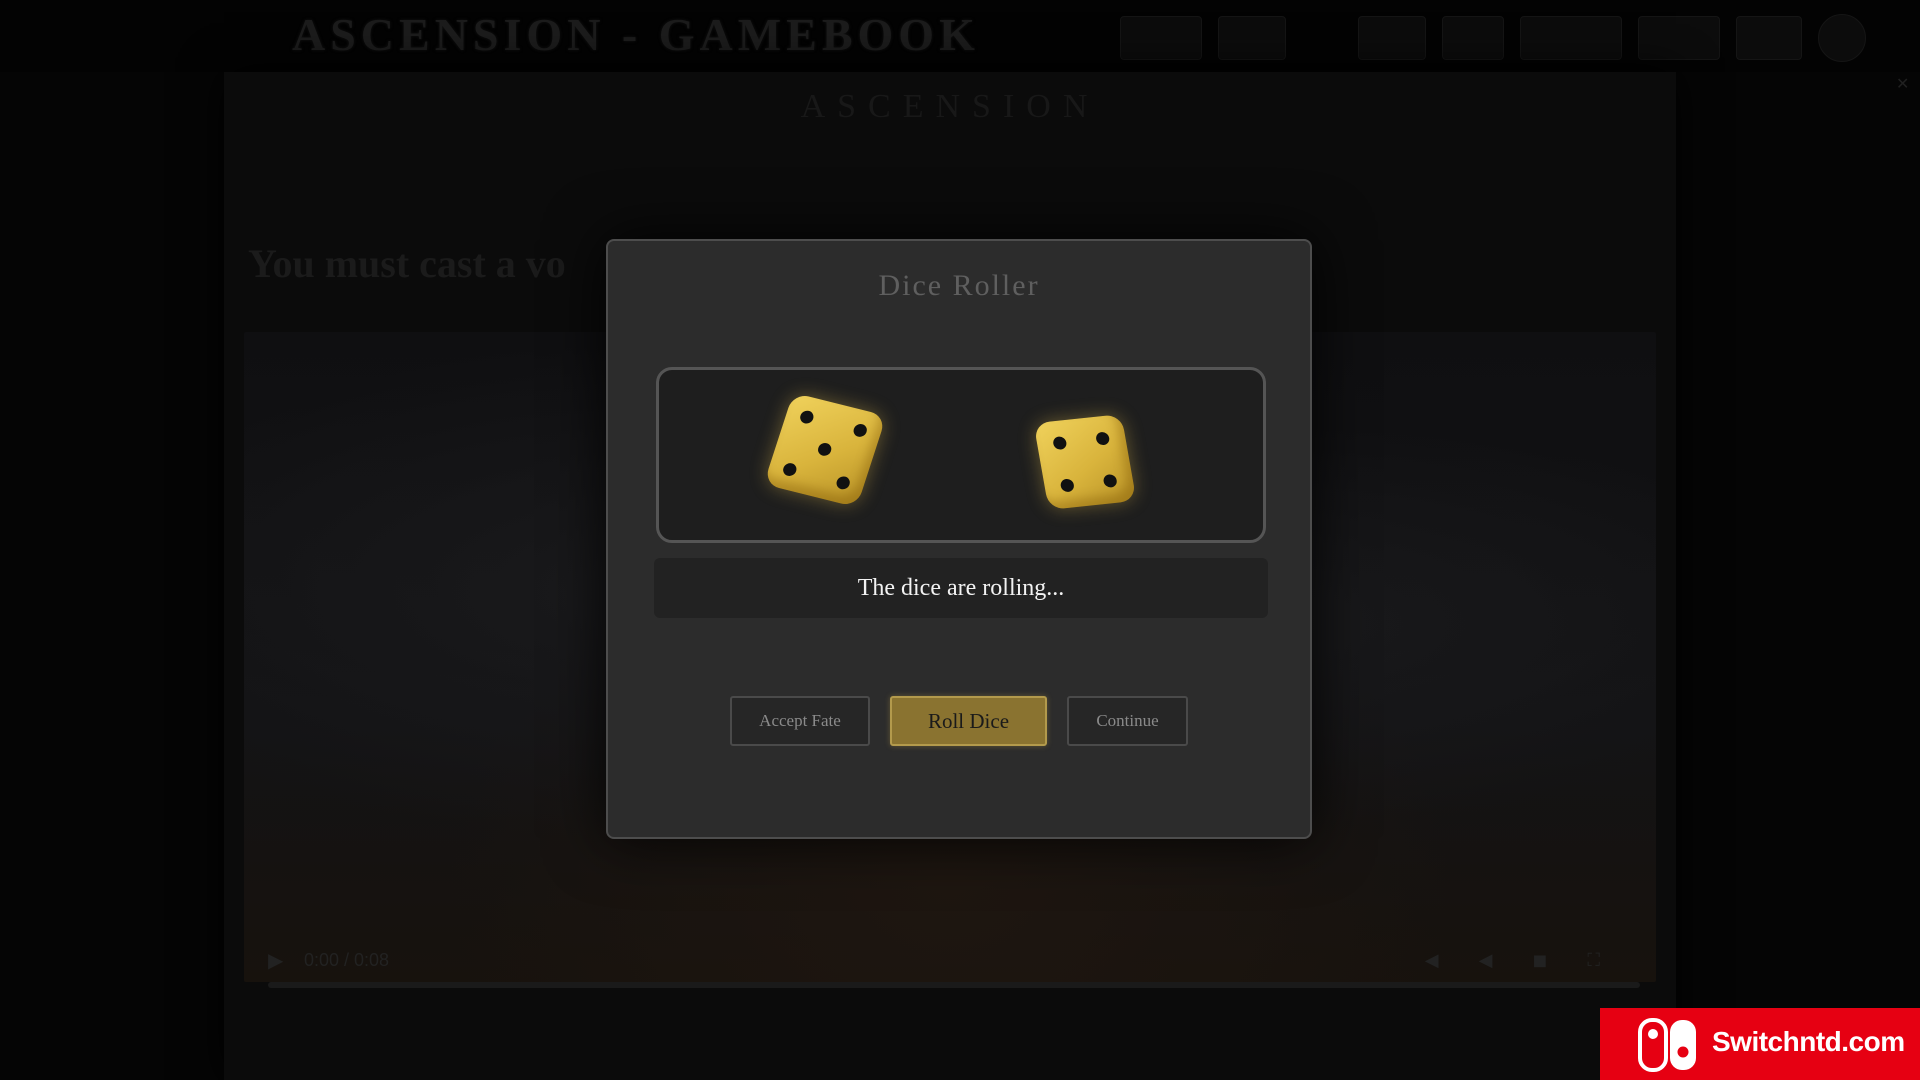  Describe the element at coordinates (1667, 1045) in the screenshot. I see `switch-logo-icon` at that location.